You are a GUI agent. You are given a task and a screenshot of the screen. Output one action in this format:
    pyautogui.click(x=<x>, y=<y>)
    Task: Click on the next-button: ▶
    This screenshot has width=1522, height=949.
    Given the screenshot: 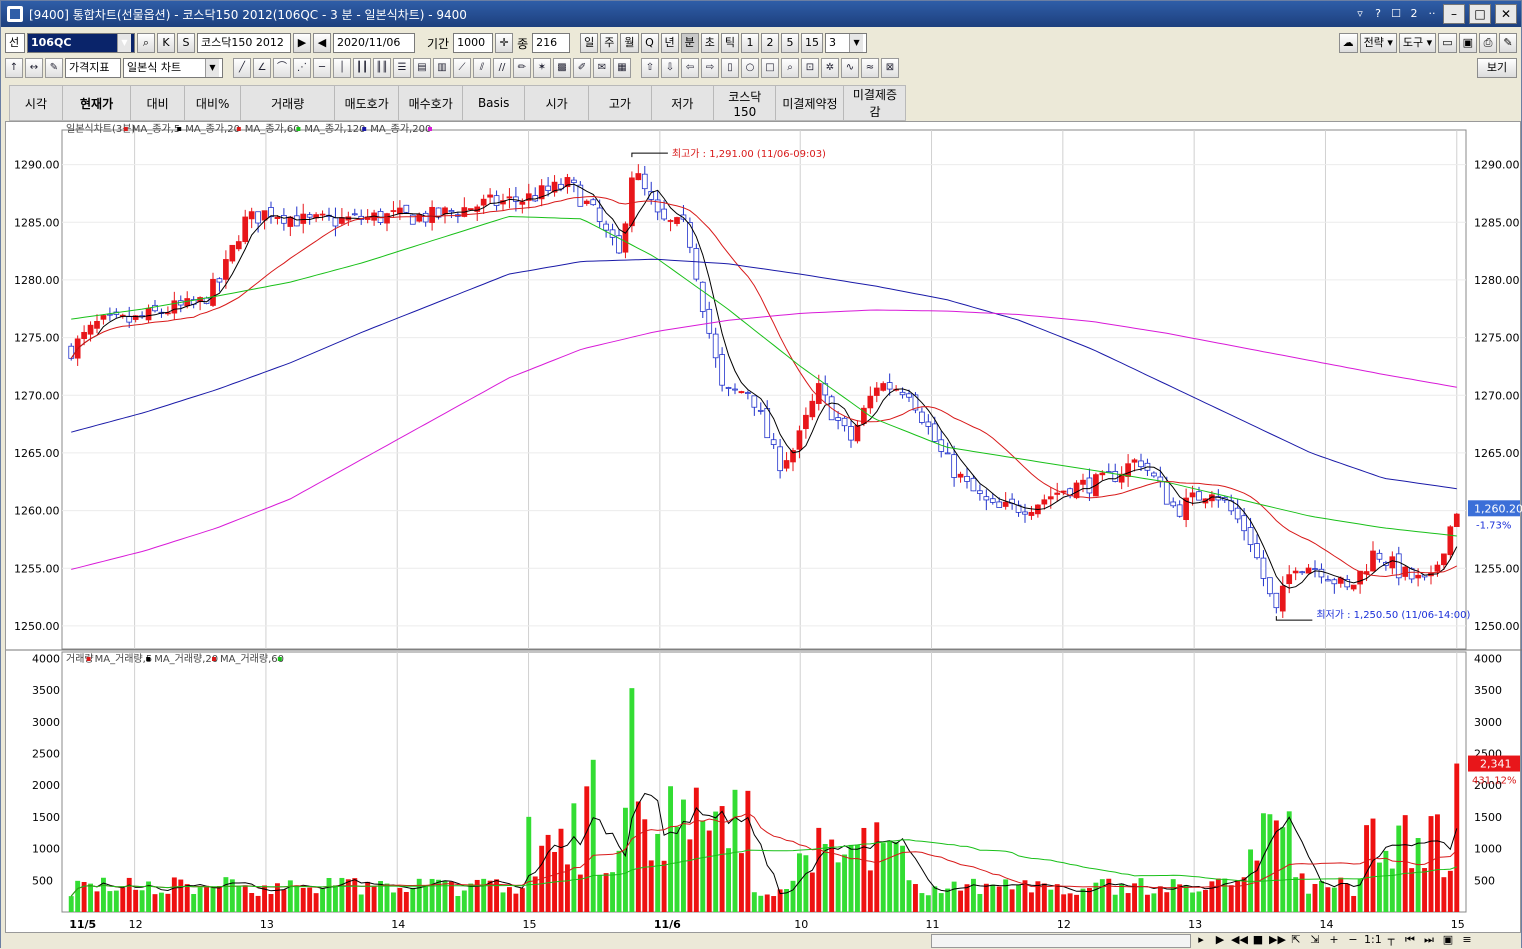 What is the action you would take?
    pyautogui.click(x=302, y=43)
    